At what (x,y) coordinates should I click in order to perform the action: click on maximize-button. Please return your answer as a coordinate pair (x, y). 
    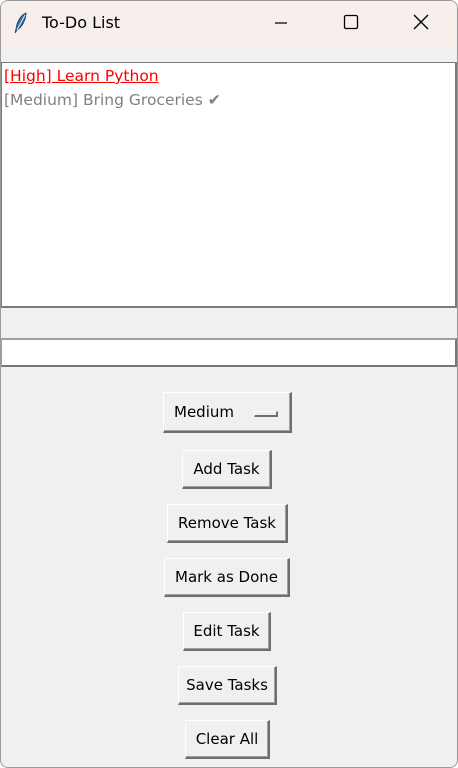
    Looking at the image, I should click on (351, 24).